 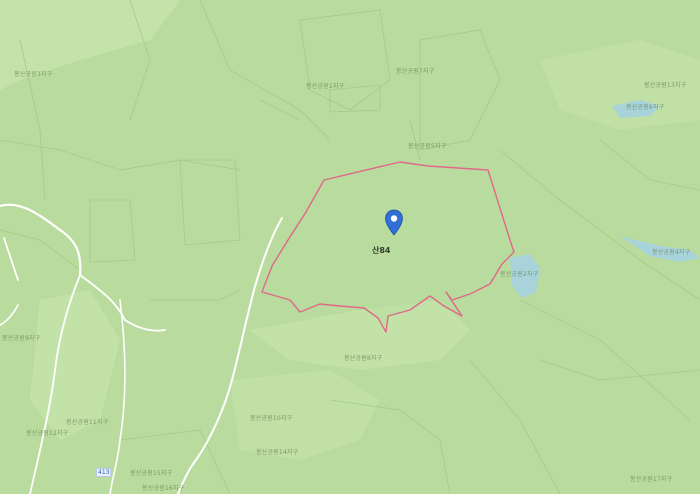 What do you see at coordinates (665, 85) in the screenshot?
I see `area-label: 봉산공원13지구` at bounding box center [665, 85].